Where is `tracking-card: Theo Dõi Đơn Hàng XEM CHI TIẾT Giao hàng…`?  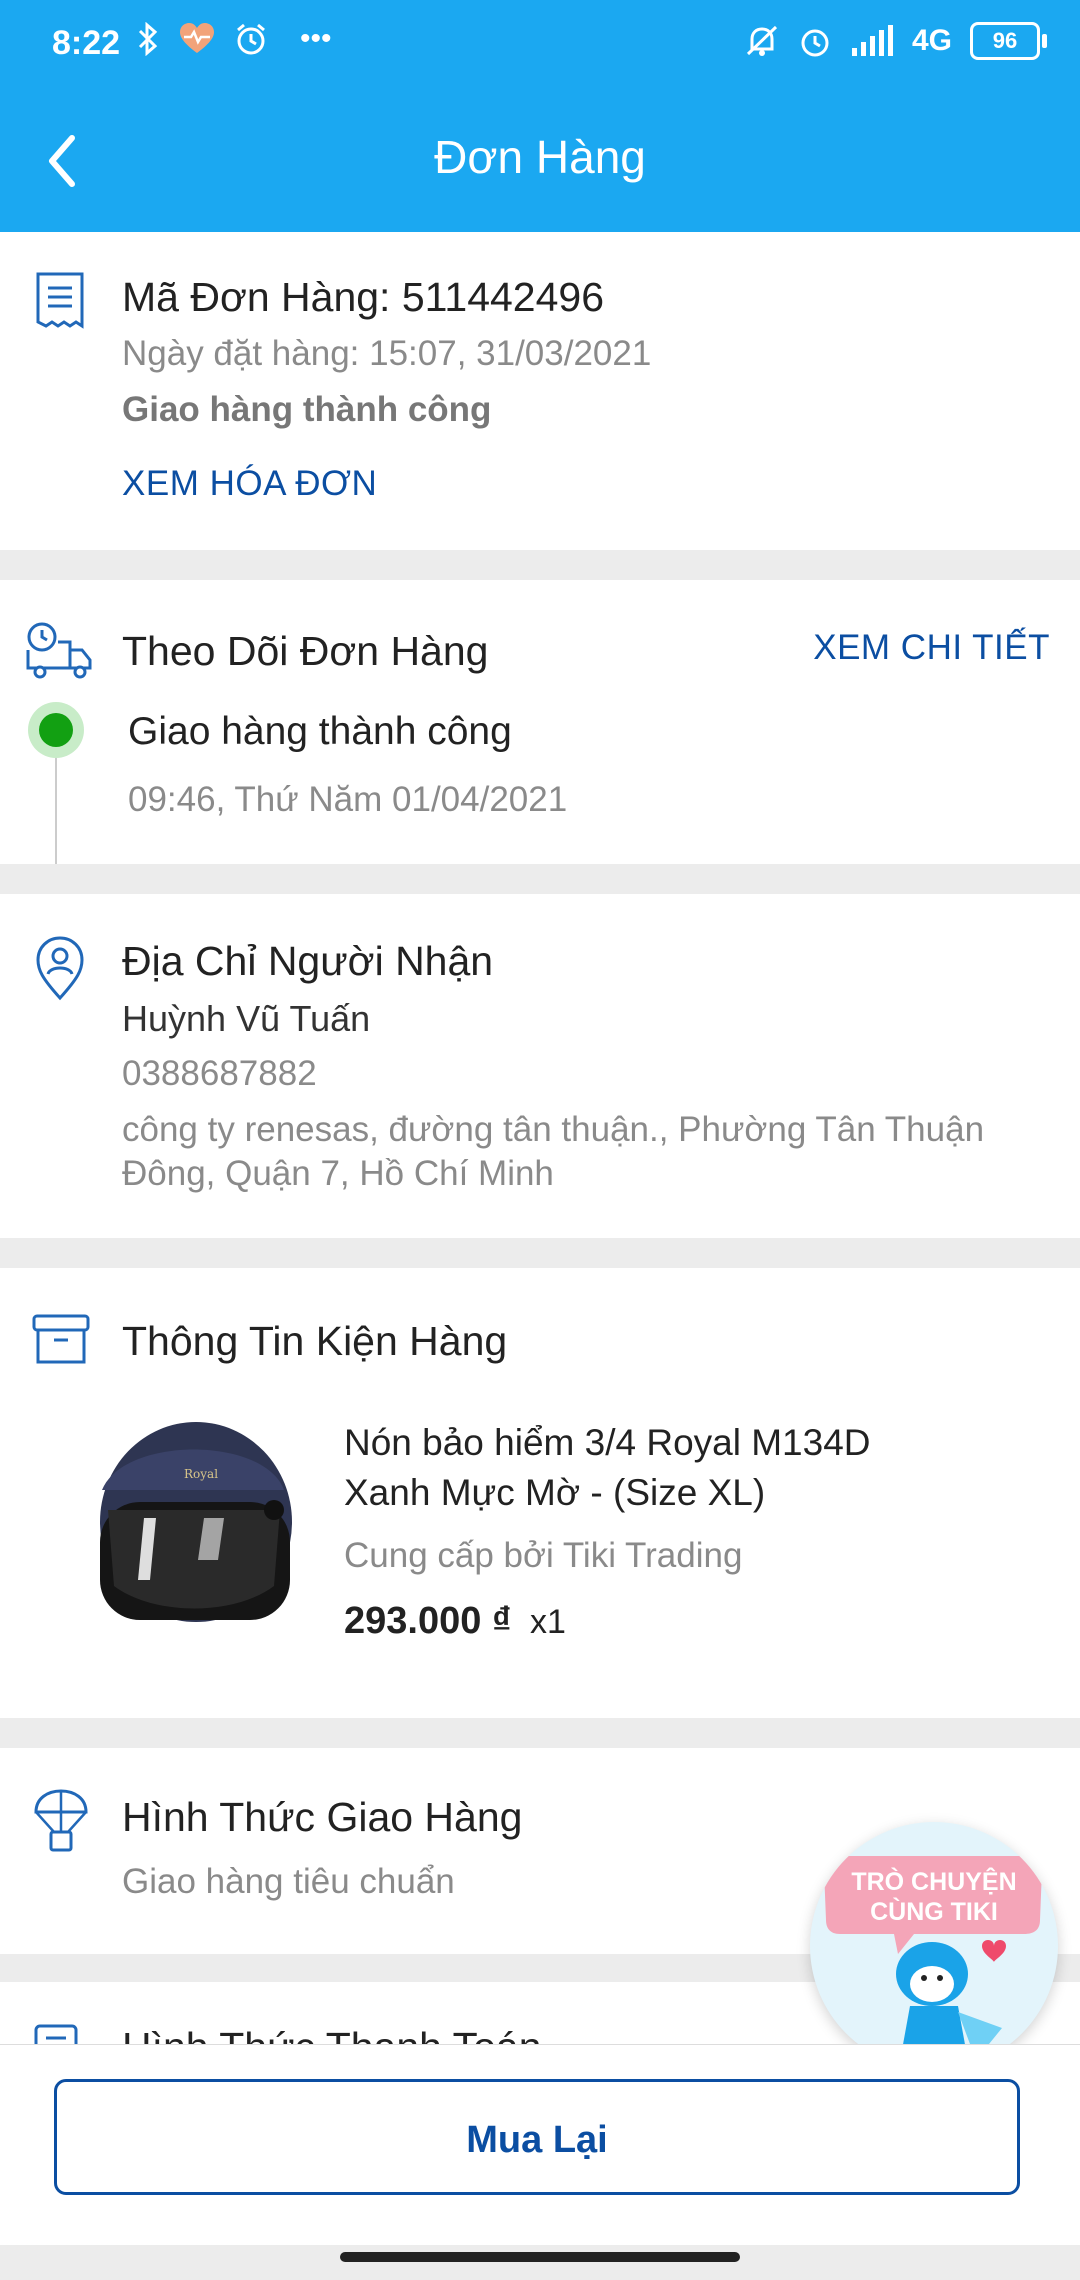 tracking-card: Theo Dõi Đơn Hàng XEM CHI TIẾT Giao hàng… is located at coordinates (540, 722).